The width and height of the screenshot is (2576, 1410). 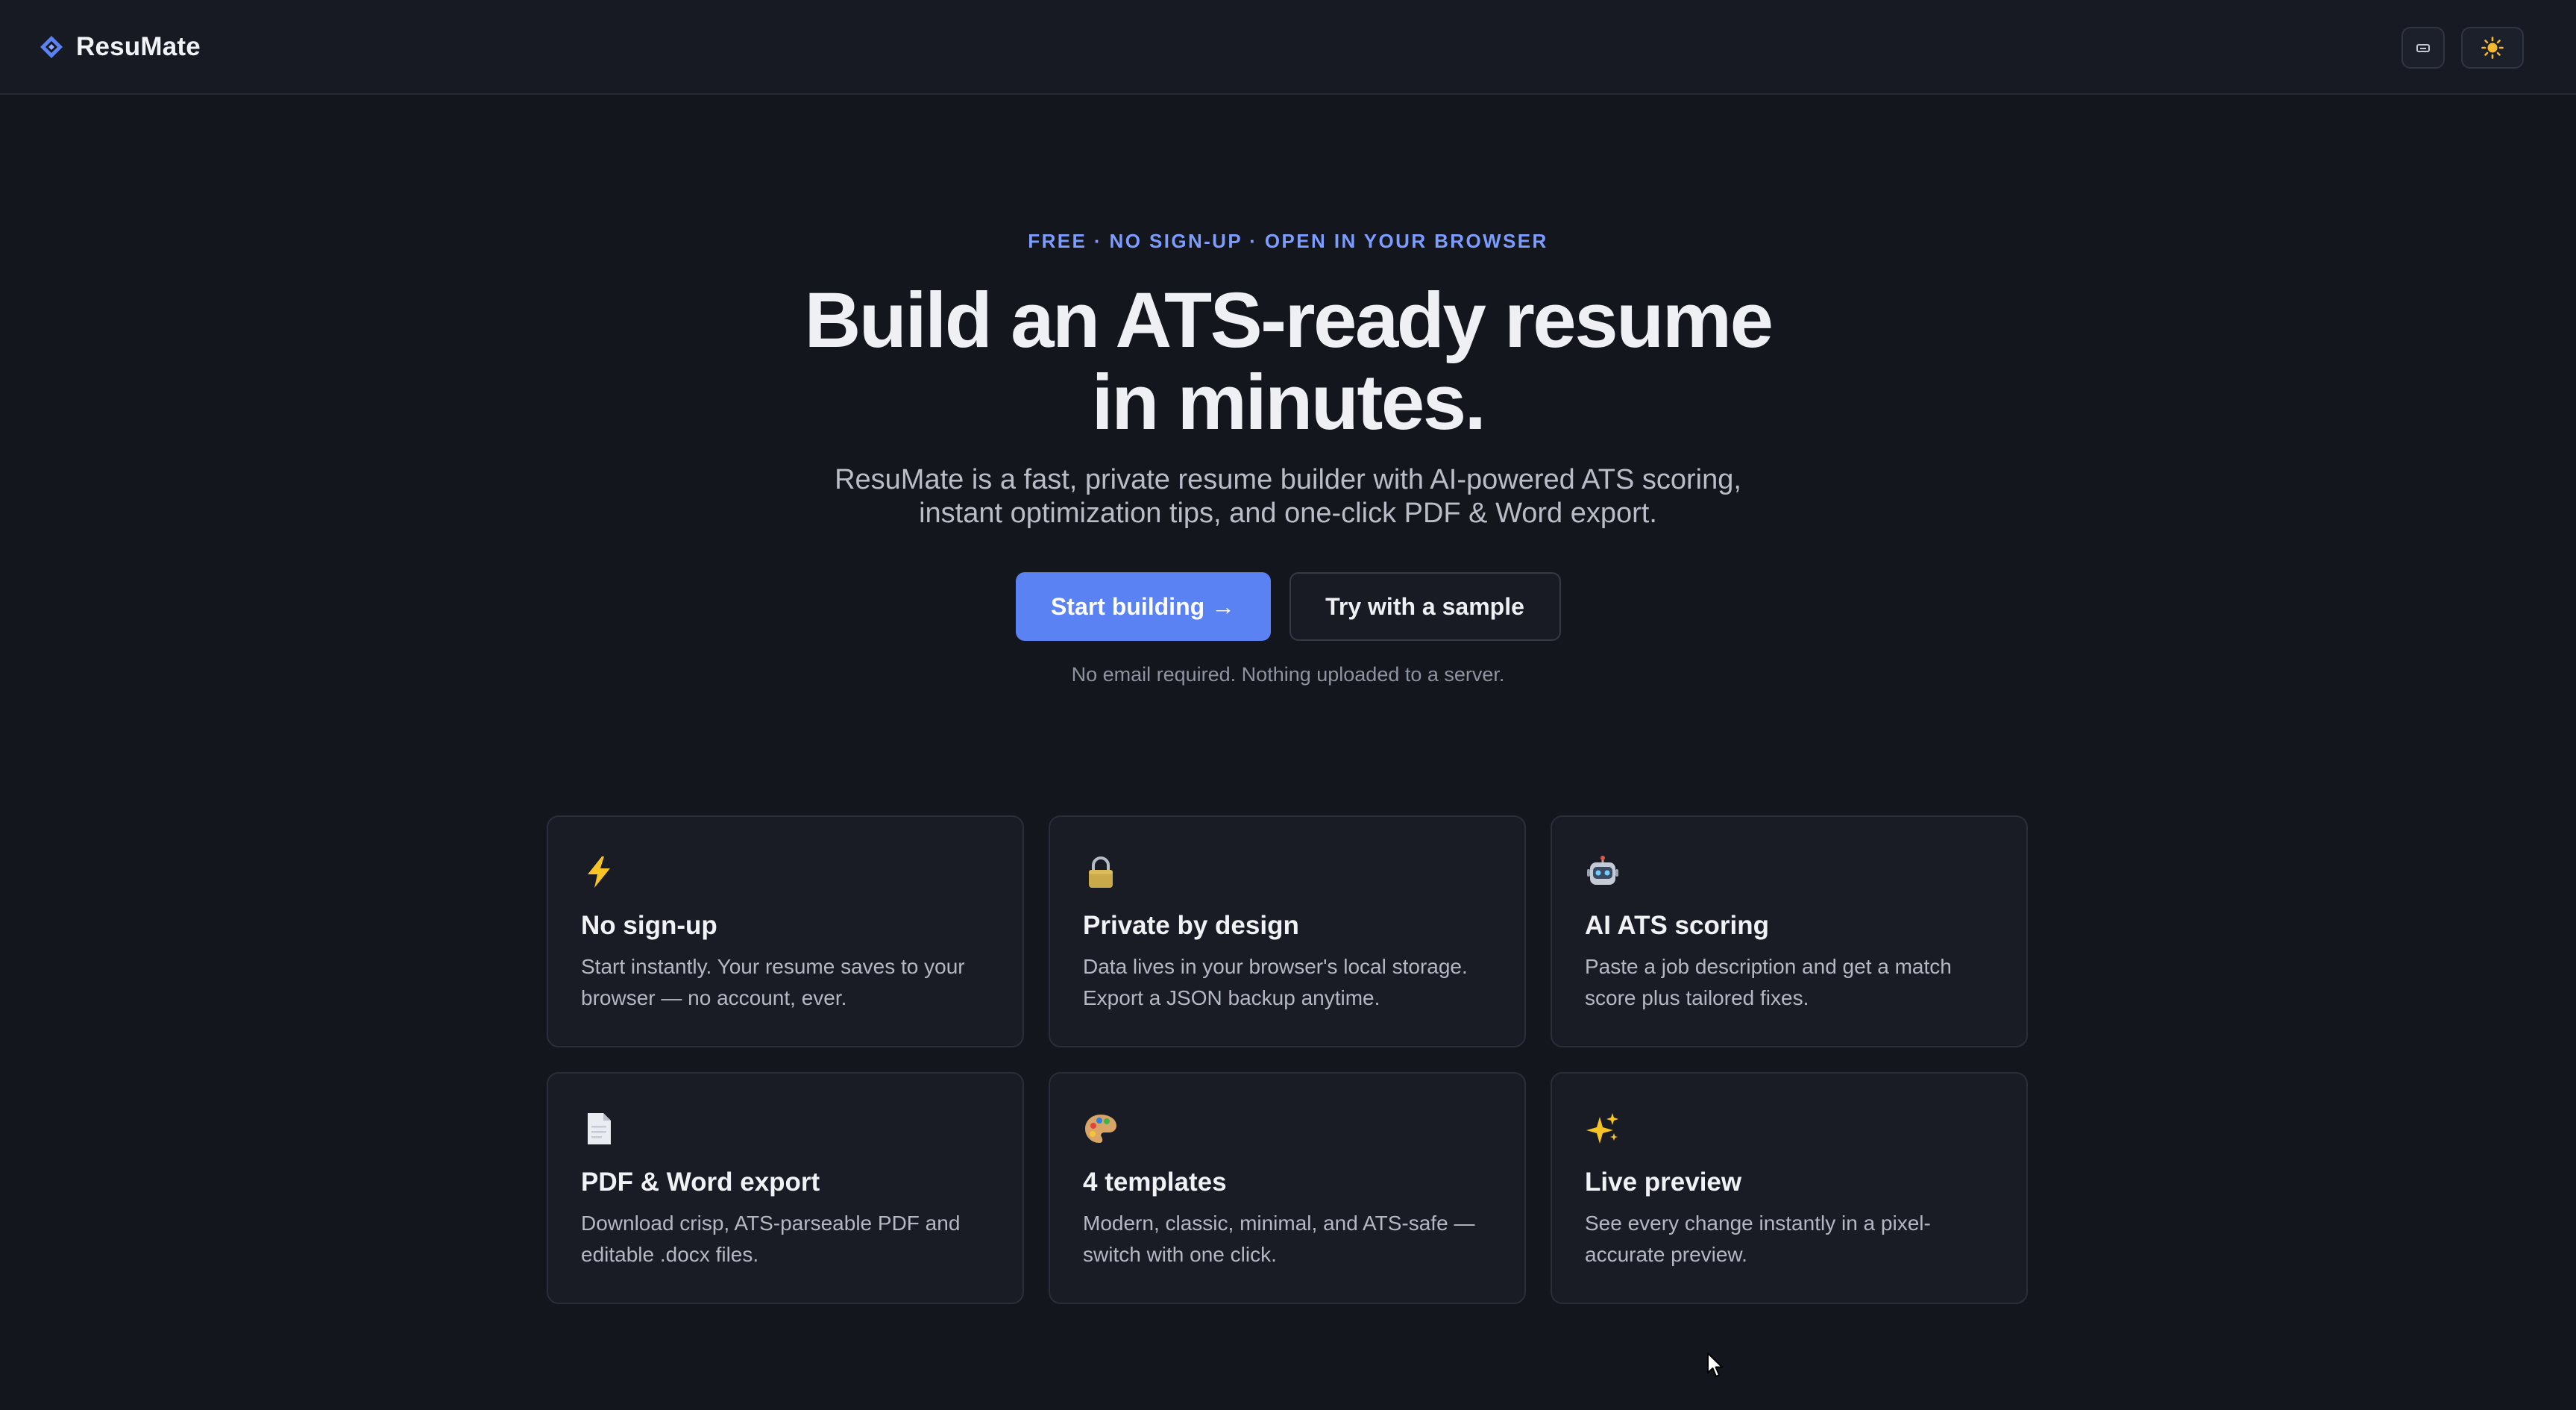 What do you see at coordinates (1715, 1365) in the screenshot?
I see `mouse-cursor-icon` at bounding box center [1715, 1365].